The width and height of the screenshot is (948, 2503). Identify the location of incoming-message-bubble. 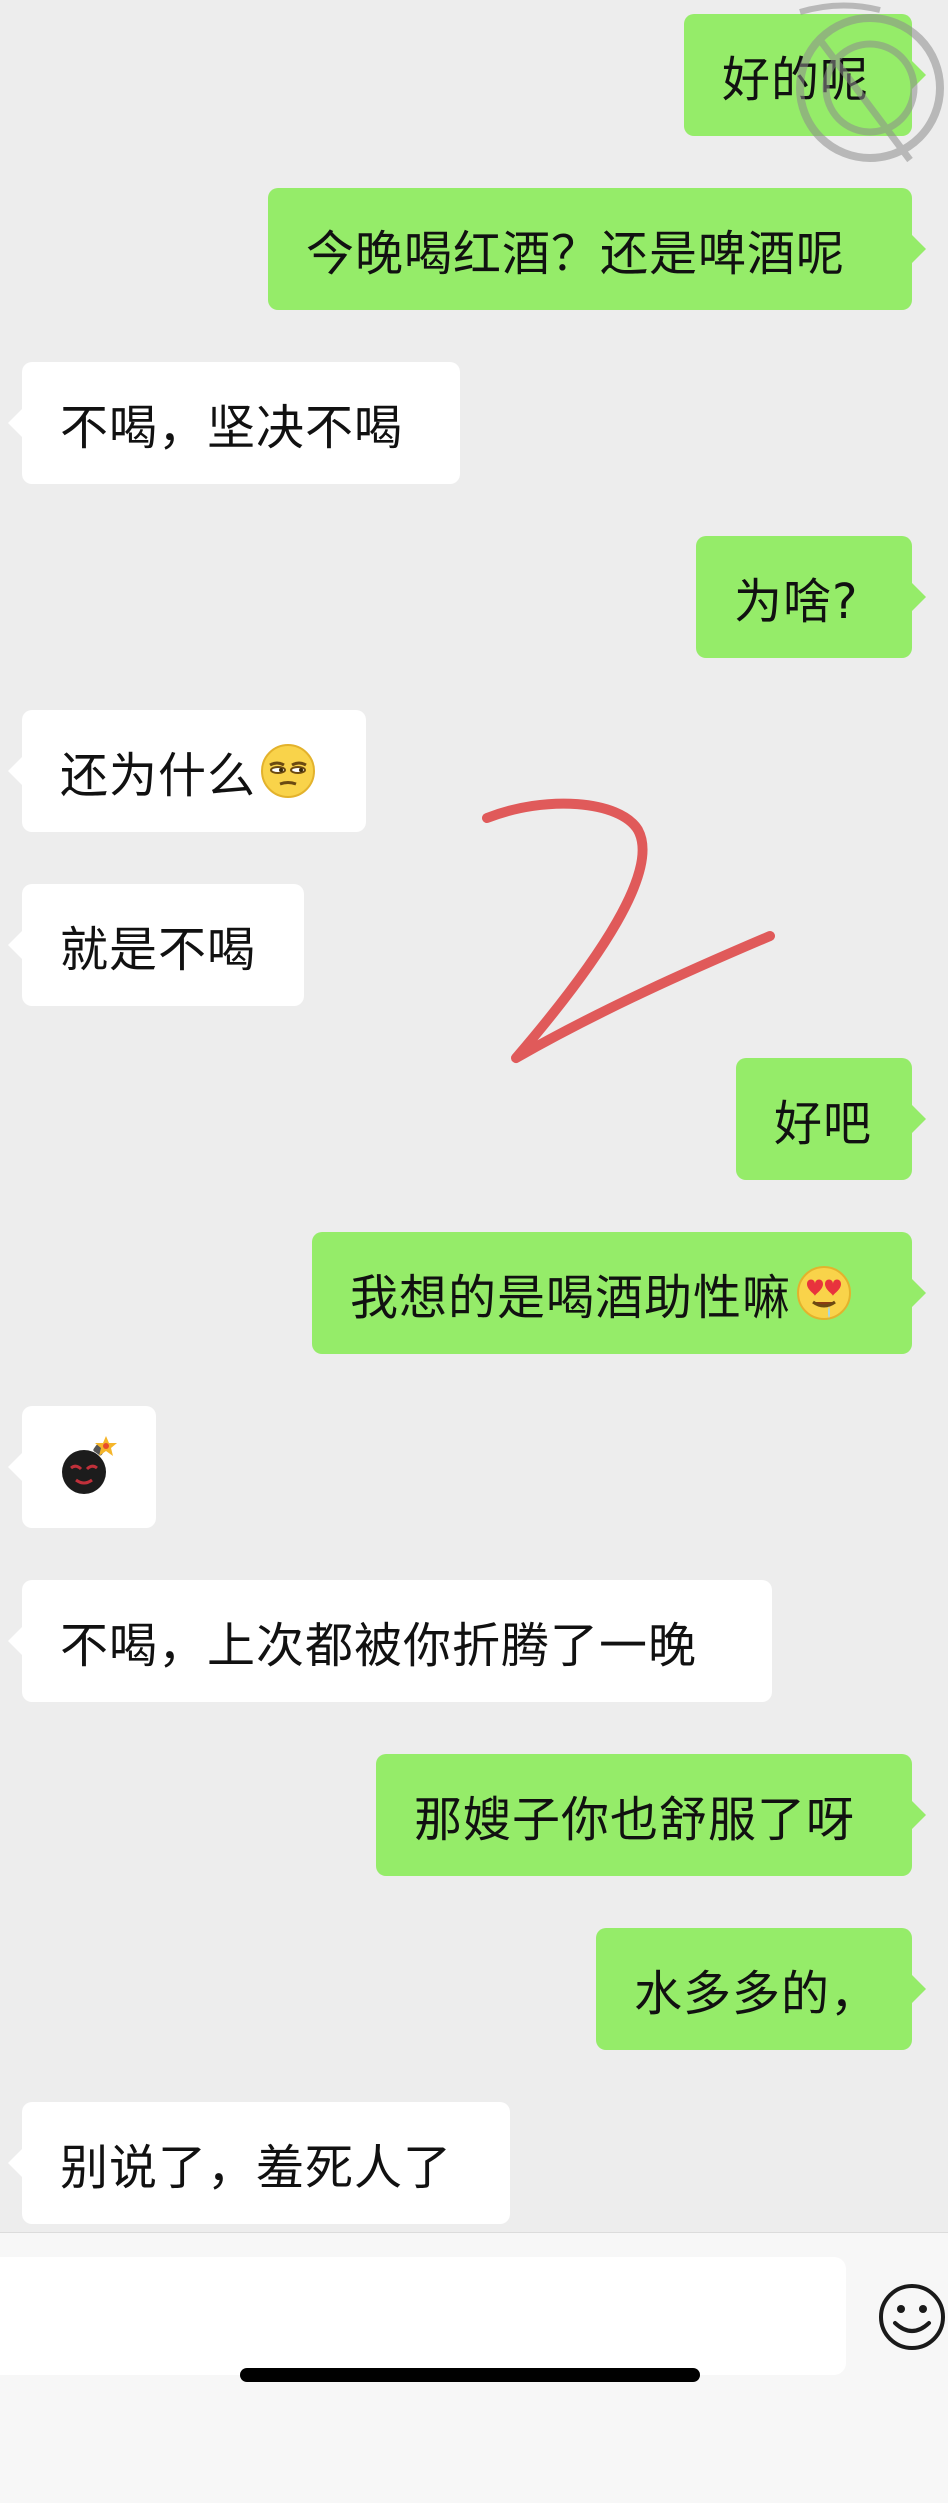
(82, 1467).